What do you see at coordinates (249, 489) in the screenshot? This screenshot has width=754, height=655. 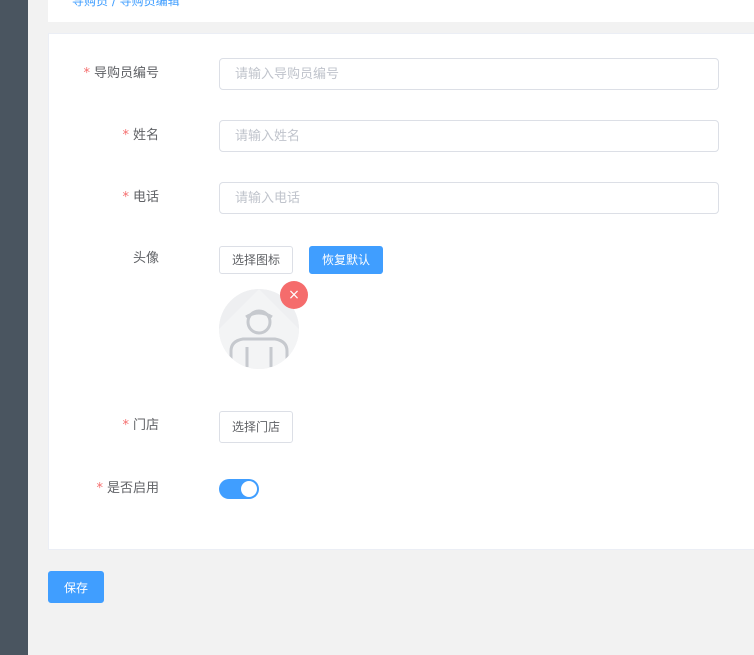 I see `switch-knob` at bounding box center [249, 489].